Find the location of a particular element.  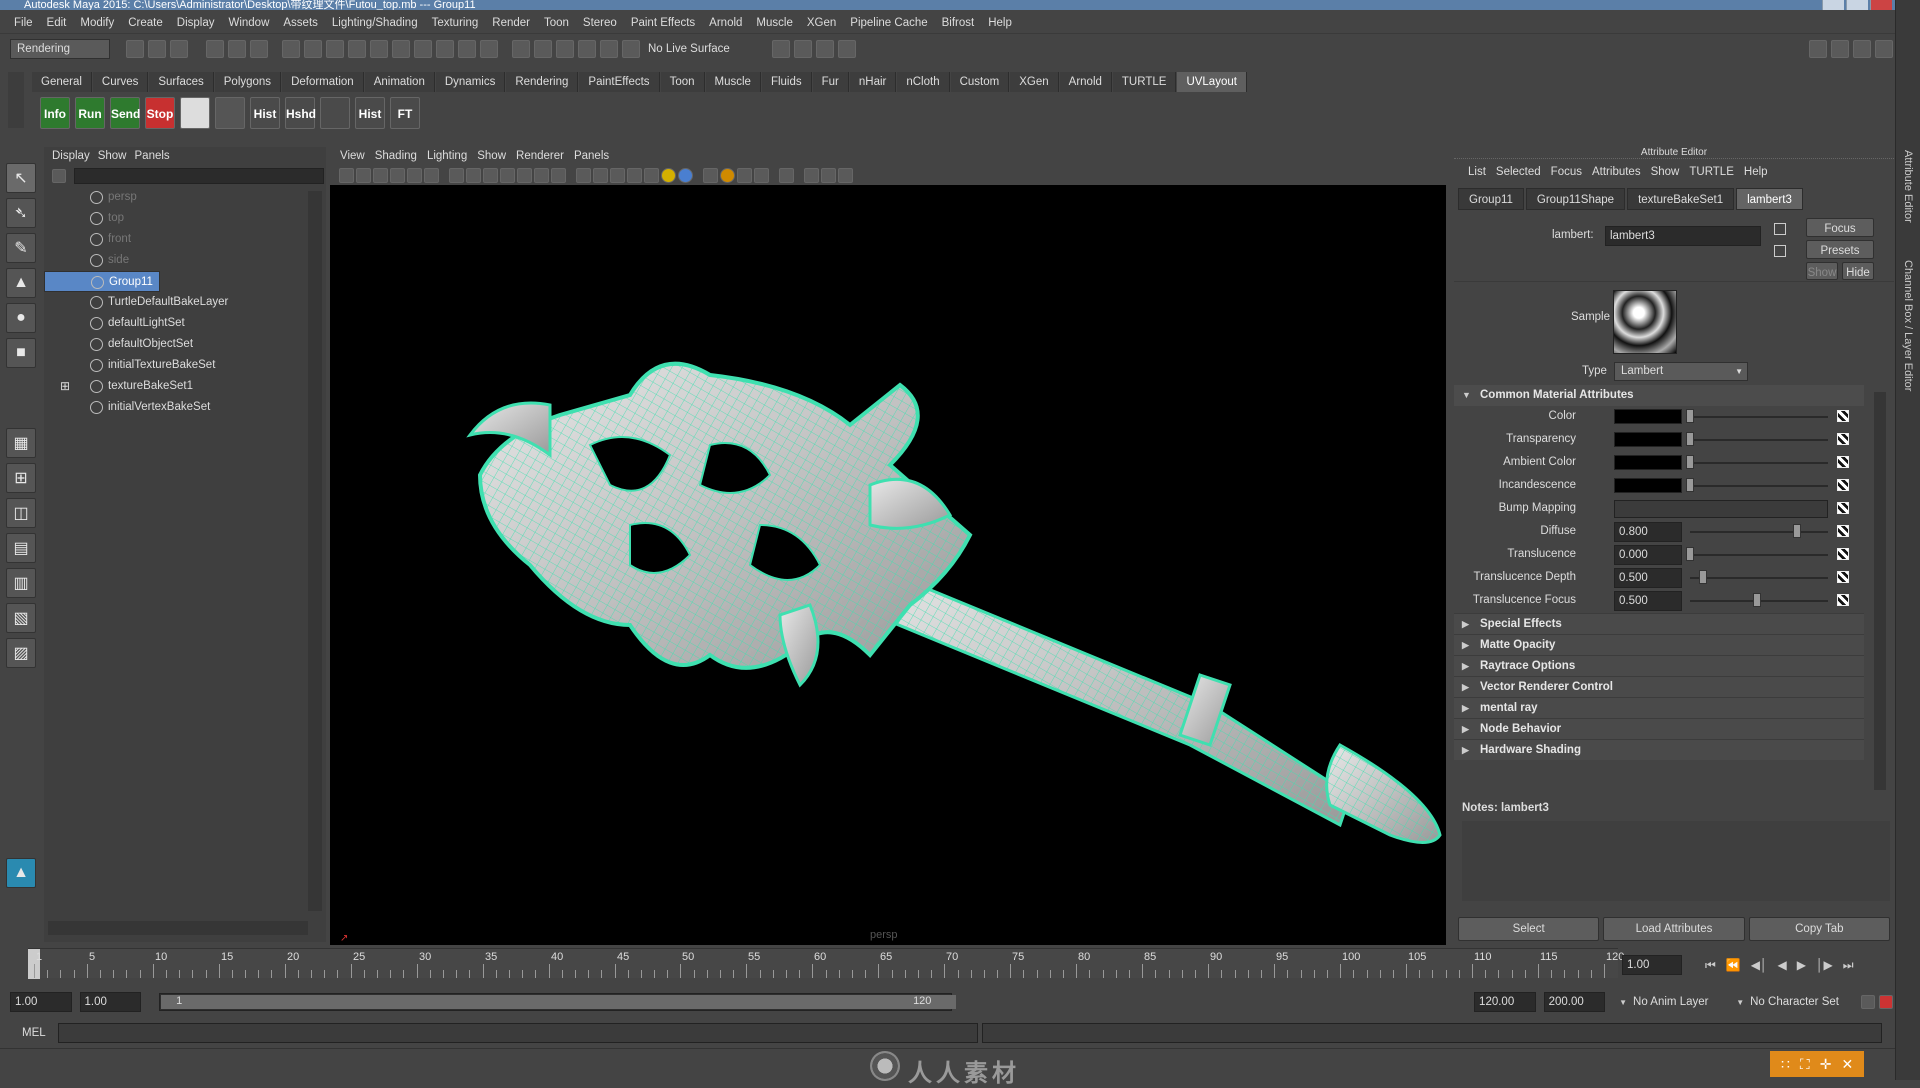

outliner-filter-icon is located at coordinates (59, 176).